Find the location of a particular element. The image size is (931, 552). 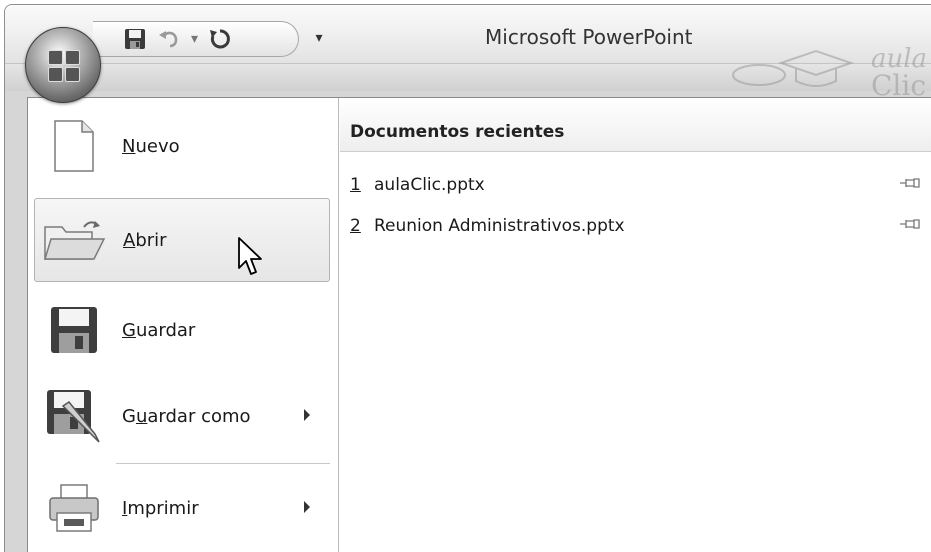

office-logo-icon is located at coordinates (64, 66).